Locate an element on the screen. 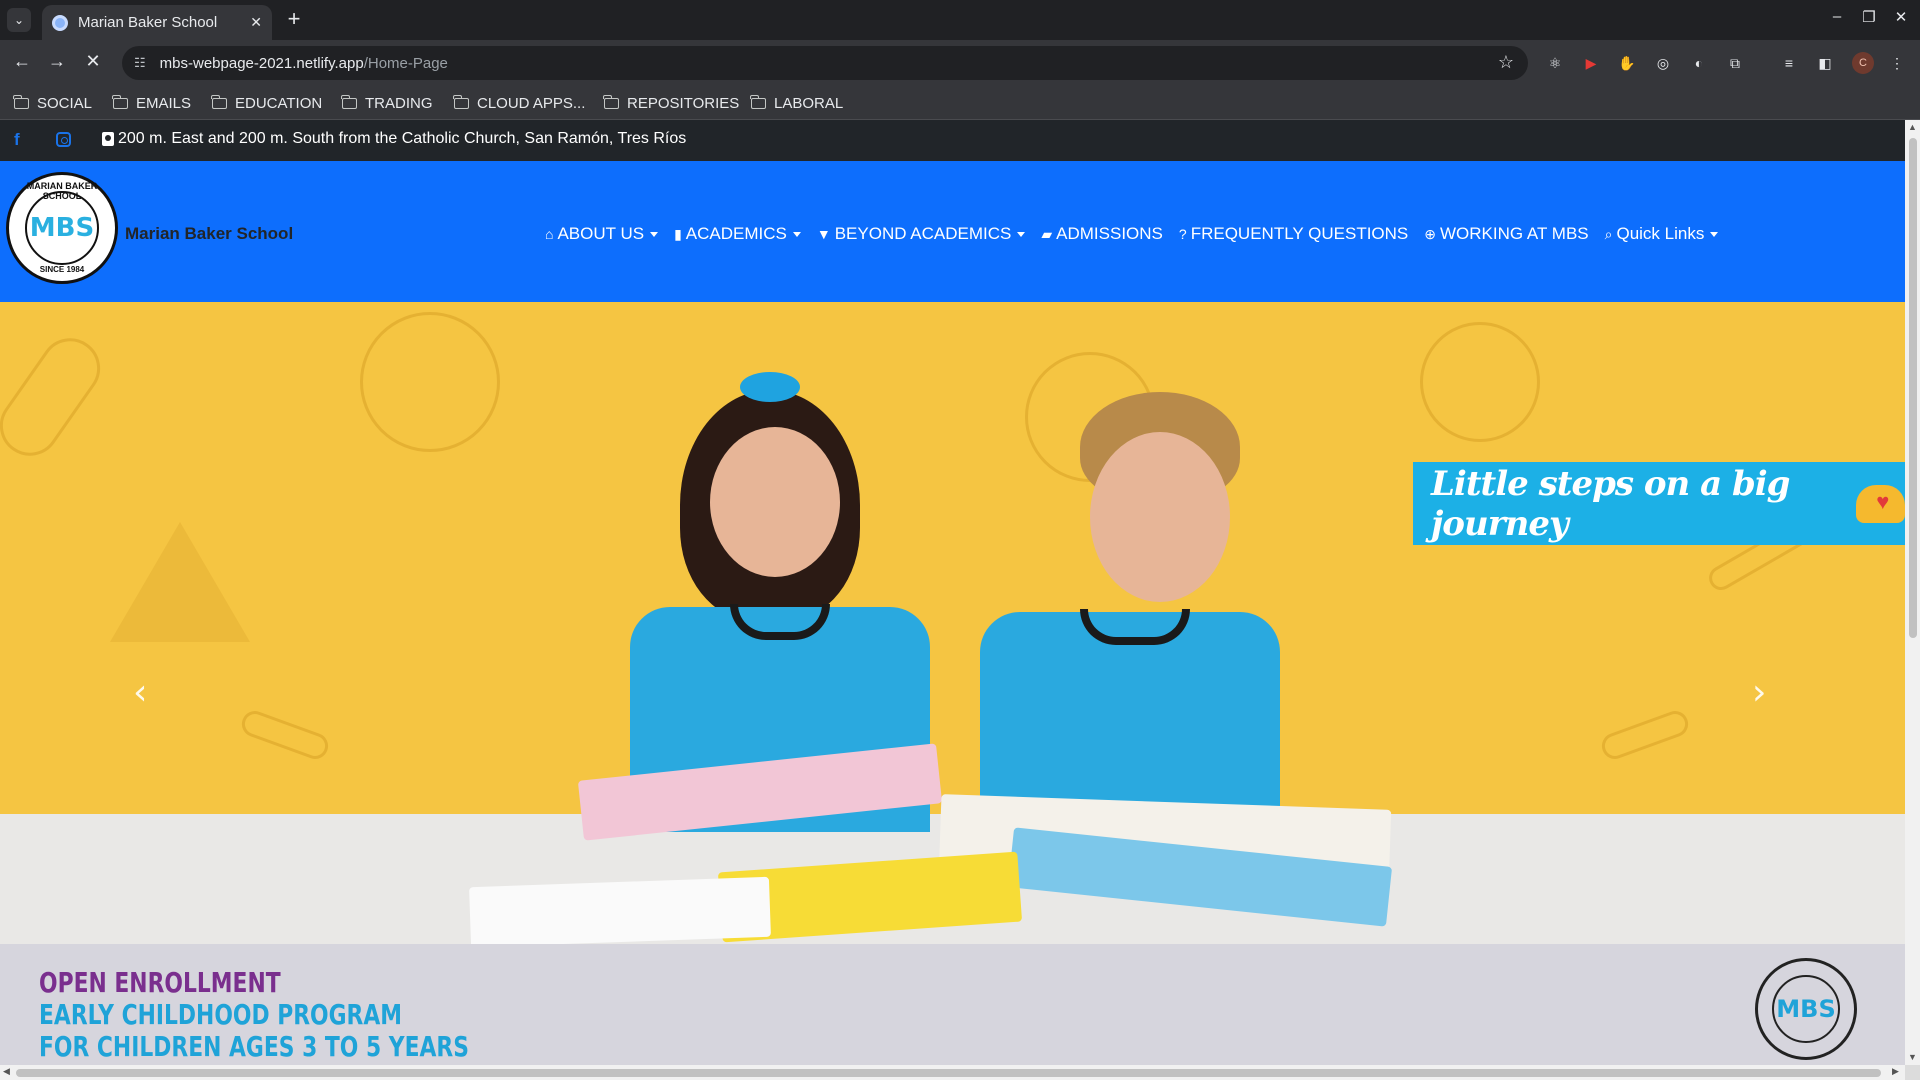 The image size is (1920, 1080). scroll-right-icon: ▶ is located at coordinates (1895, 1071).